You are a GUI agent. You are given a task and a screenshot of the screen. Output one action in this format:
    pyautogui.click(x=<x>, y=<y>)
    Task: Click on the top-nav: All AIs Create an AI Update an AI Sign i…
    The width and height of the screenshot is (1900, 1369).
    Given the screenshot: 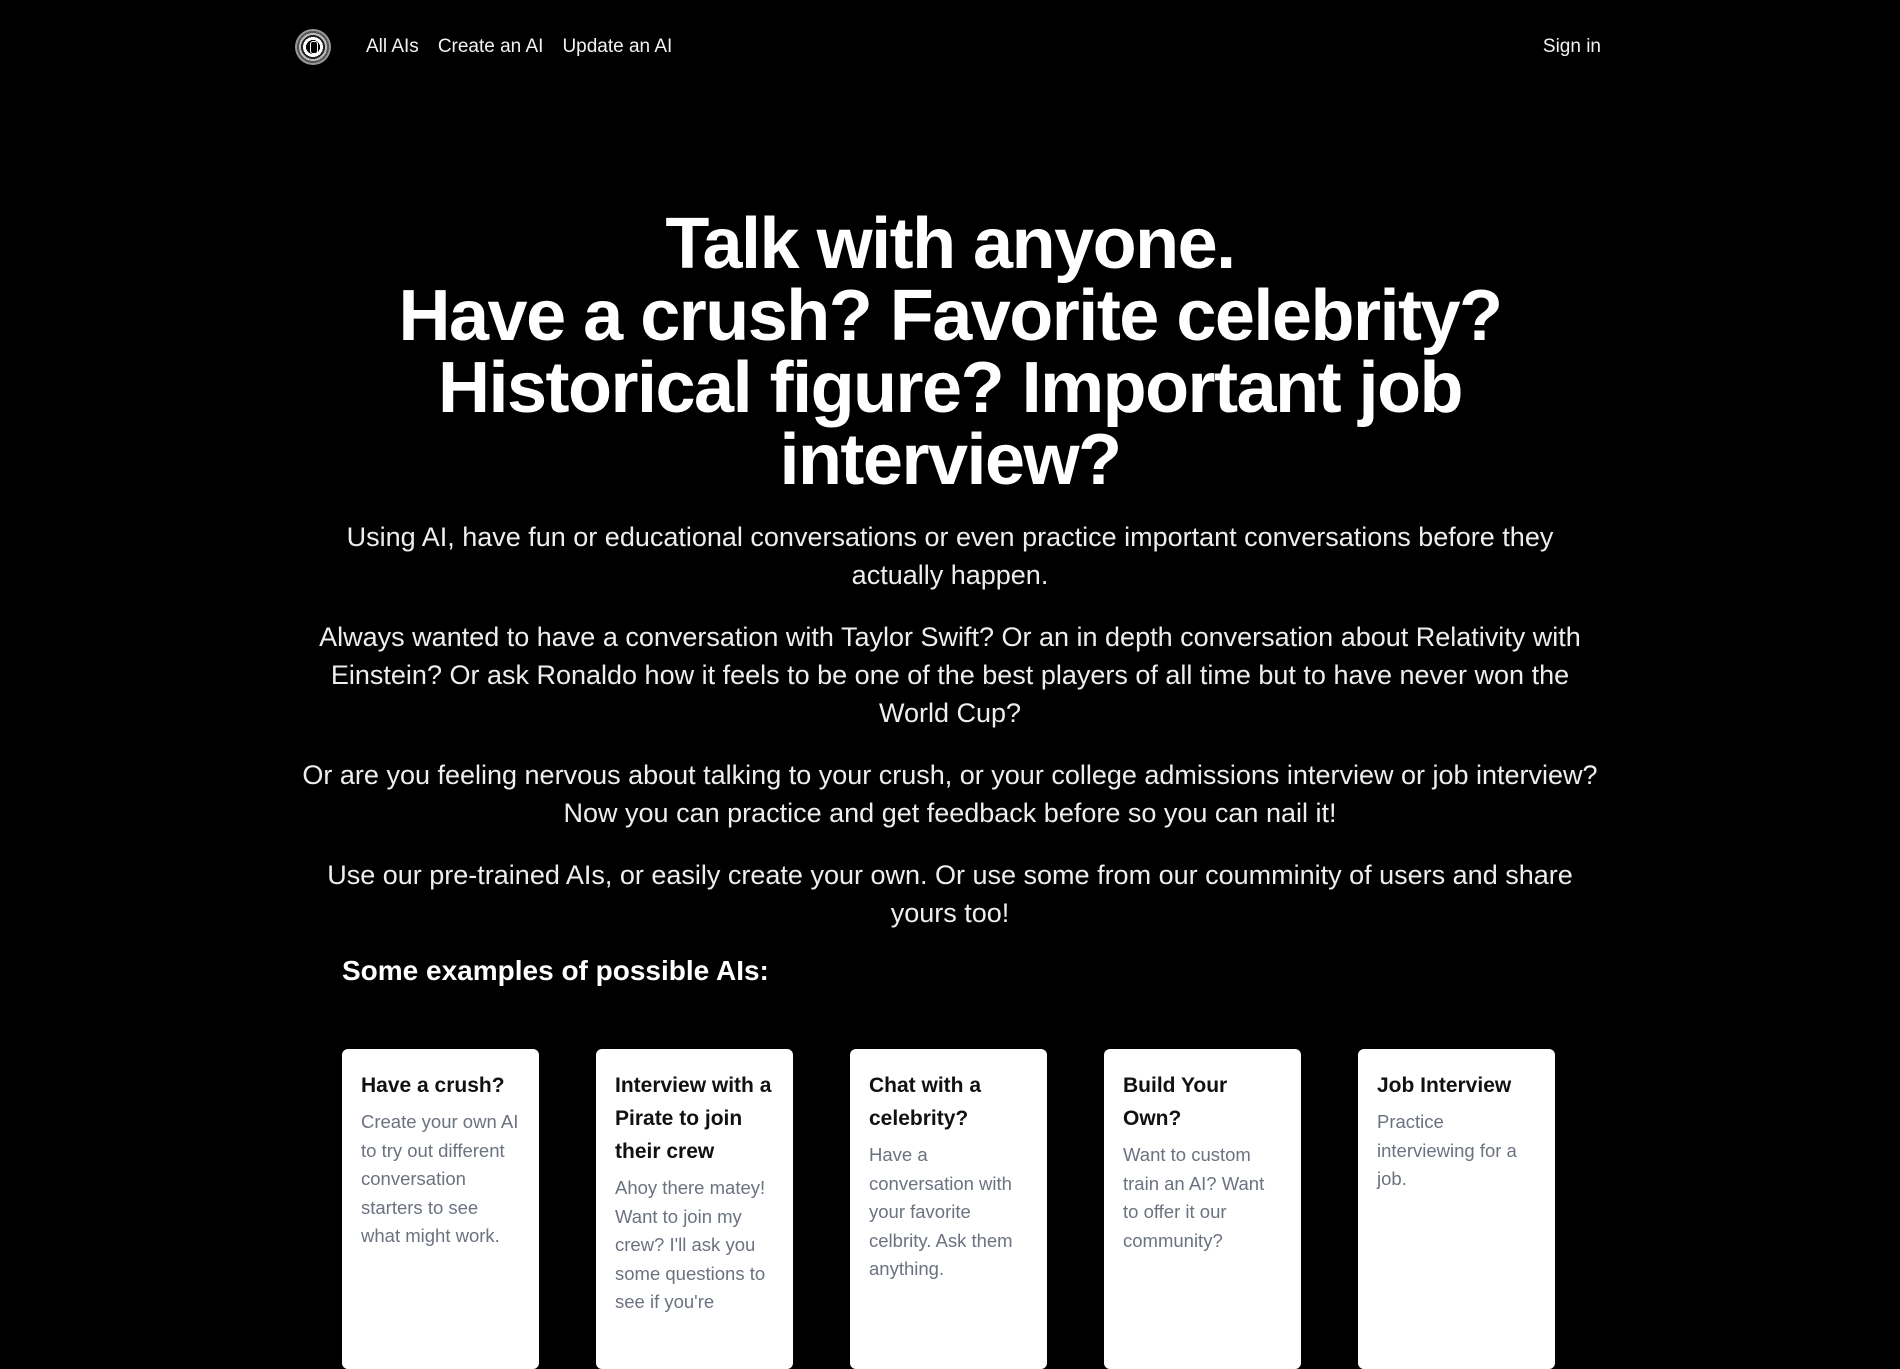 What is the action you would take?
    pyautogui.click(x=950, y=48)
    